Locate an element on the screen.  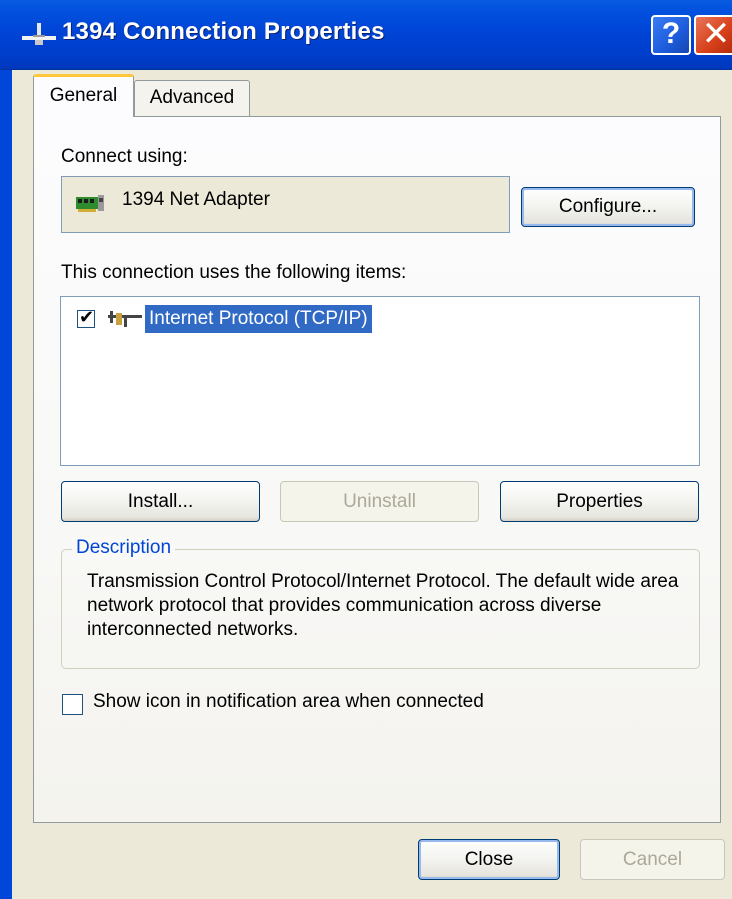
close-window-button: ✕ is located at coordinates (713, 35).